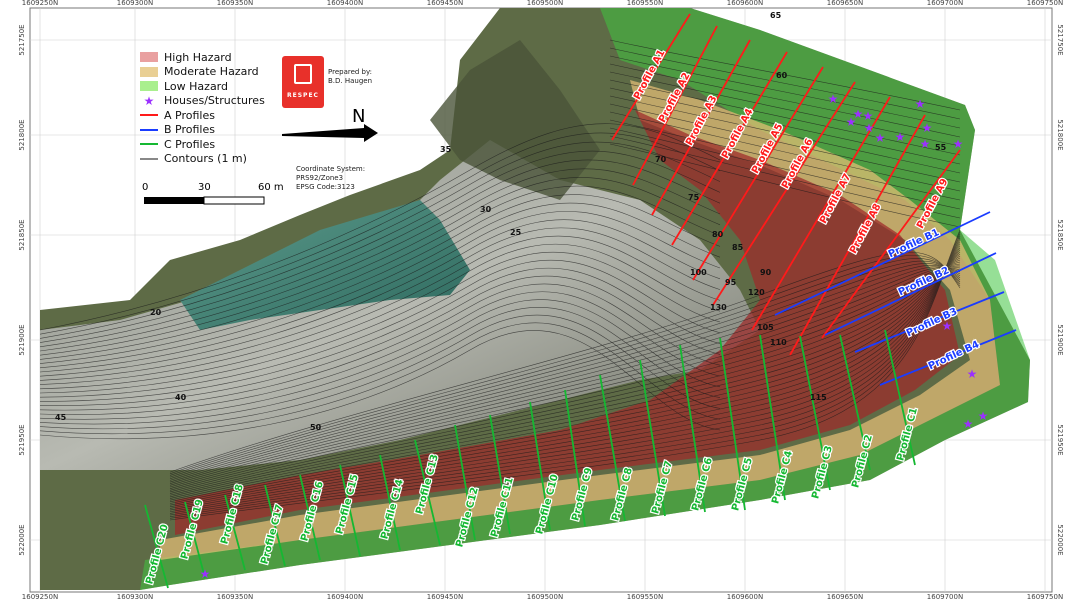 Image resolution: width=1080 pixels, height=600 pixels. What do you see at coordinates (661, 159) in the screenshot?
I see `contour-label: 70` at bounding box center [661, 159].